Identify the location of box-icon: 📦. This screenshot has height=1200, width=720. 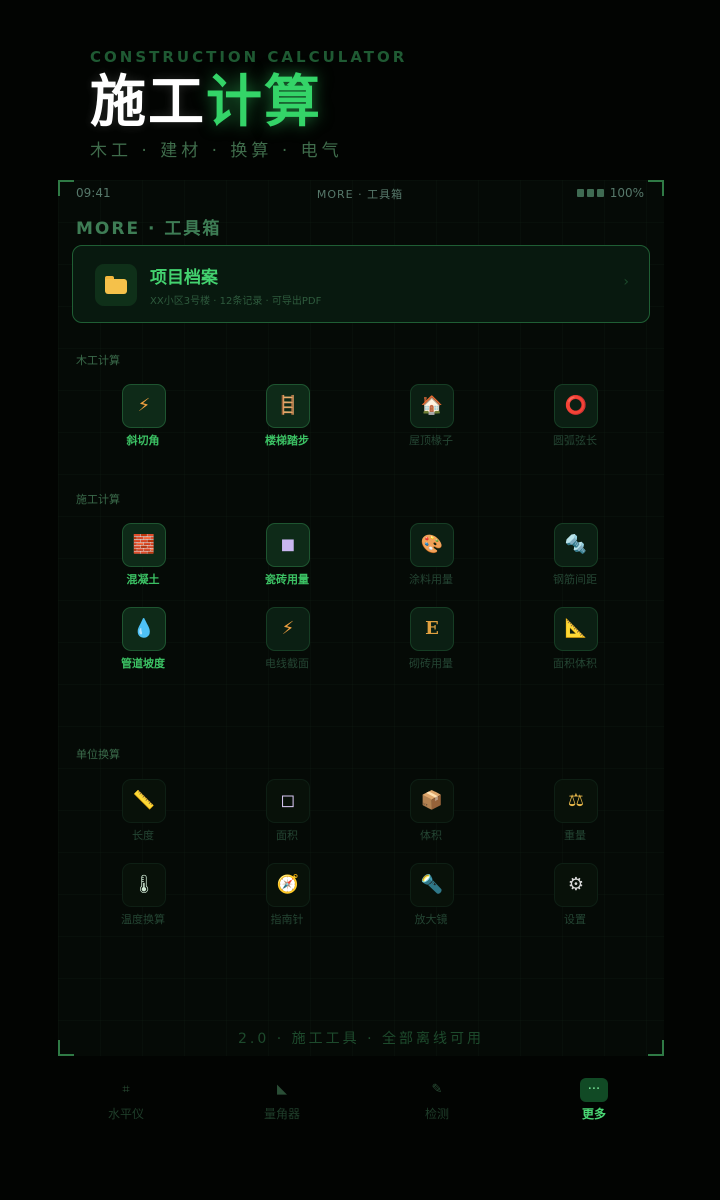
(432, 801).